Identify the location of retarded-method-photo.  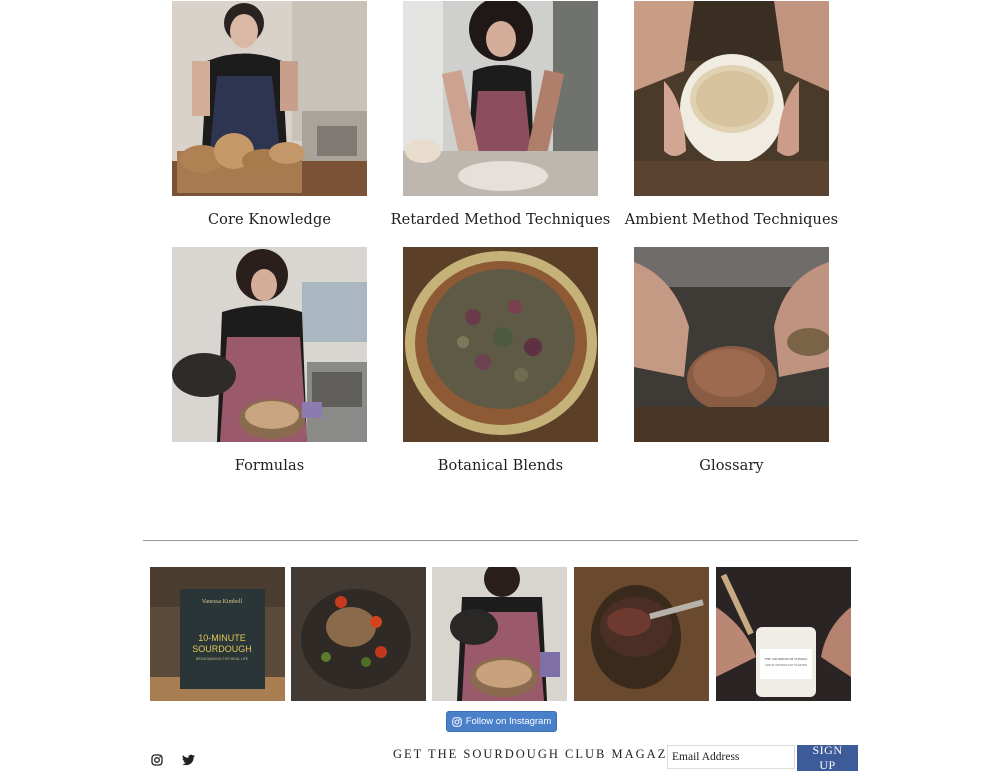
(500, 98).